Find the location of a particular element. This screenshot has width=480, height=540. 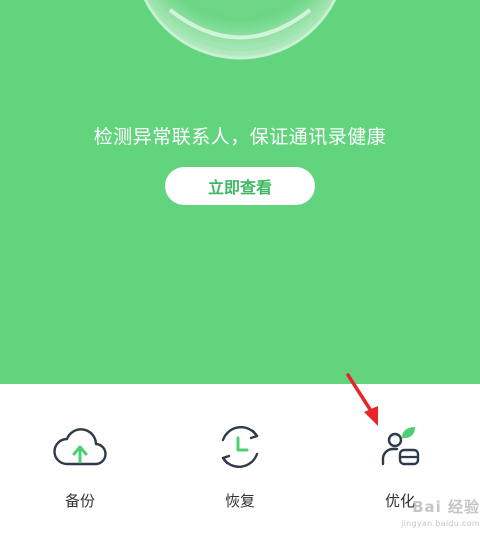

hero-headline: 检测异常联系人，保证通讯录健康 is located at coordinates (240, 137).